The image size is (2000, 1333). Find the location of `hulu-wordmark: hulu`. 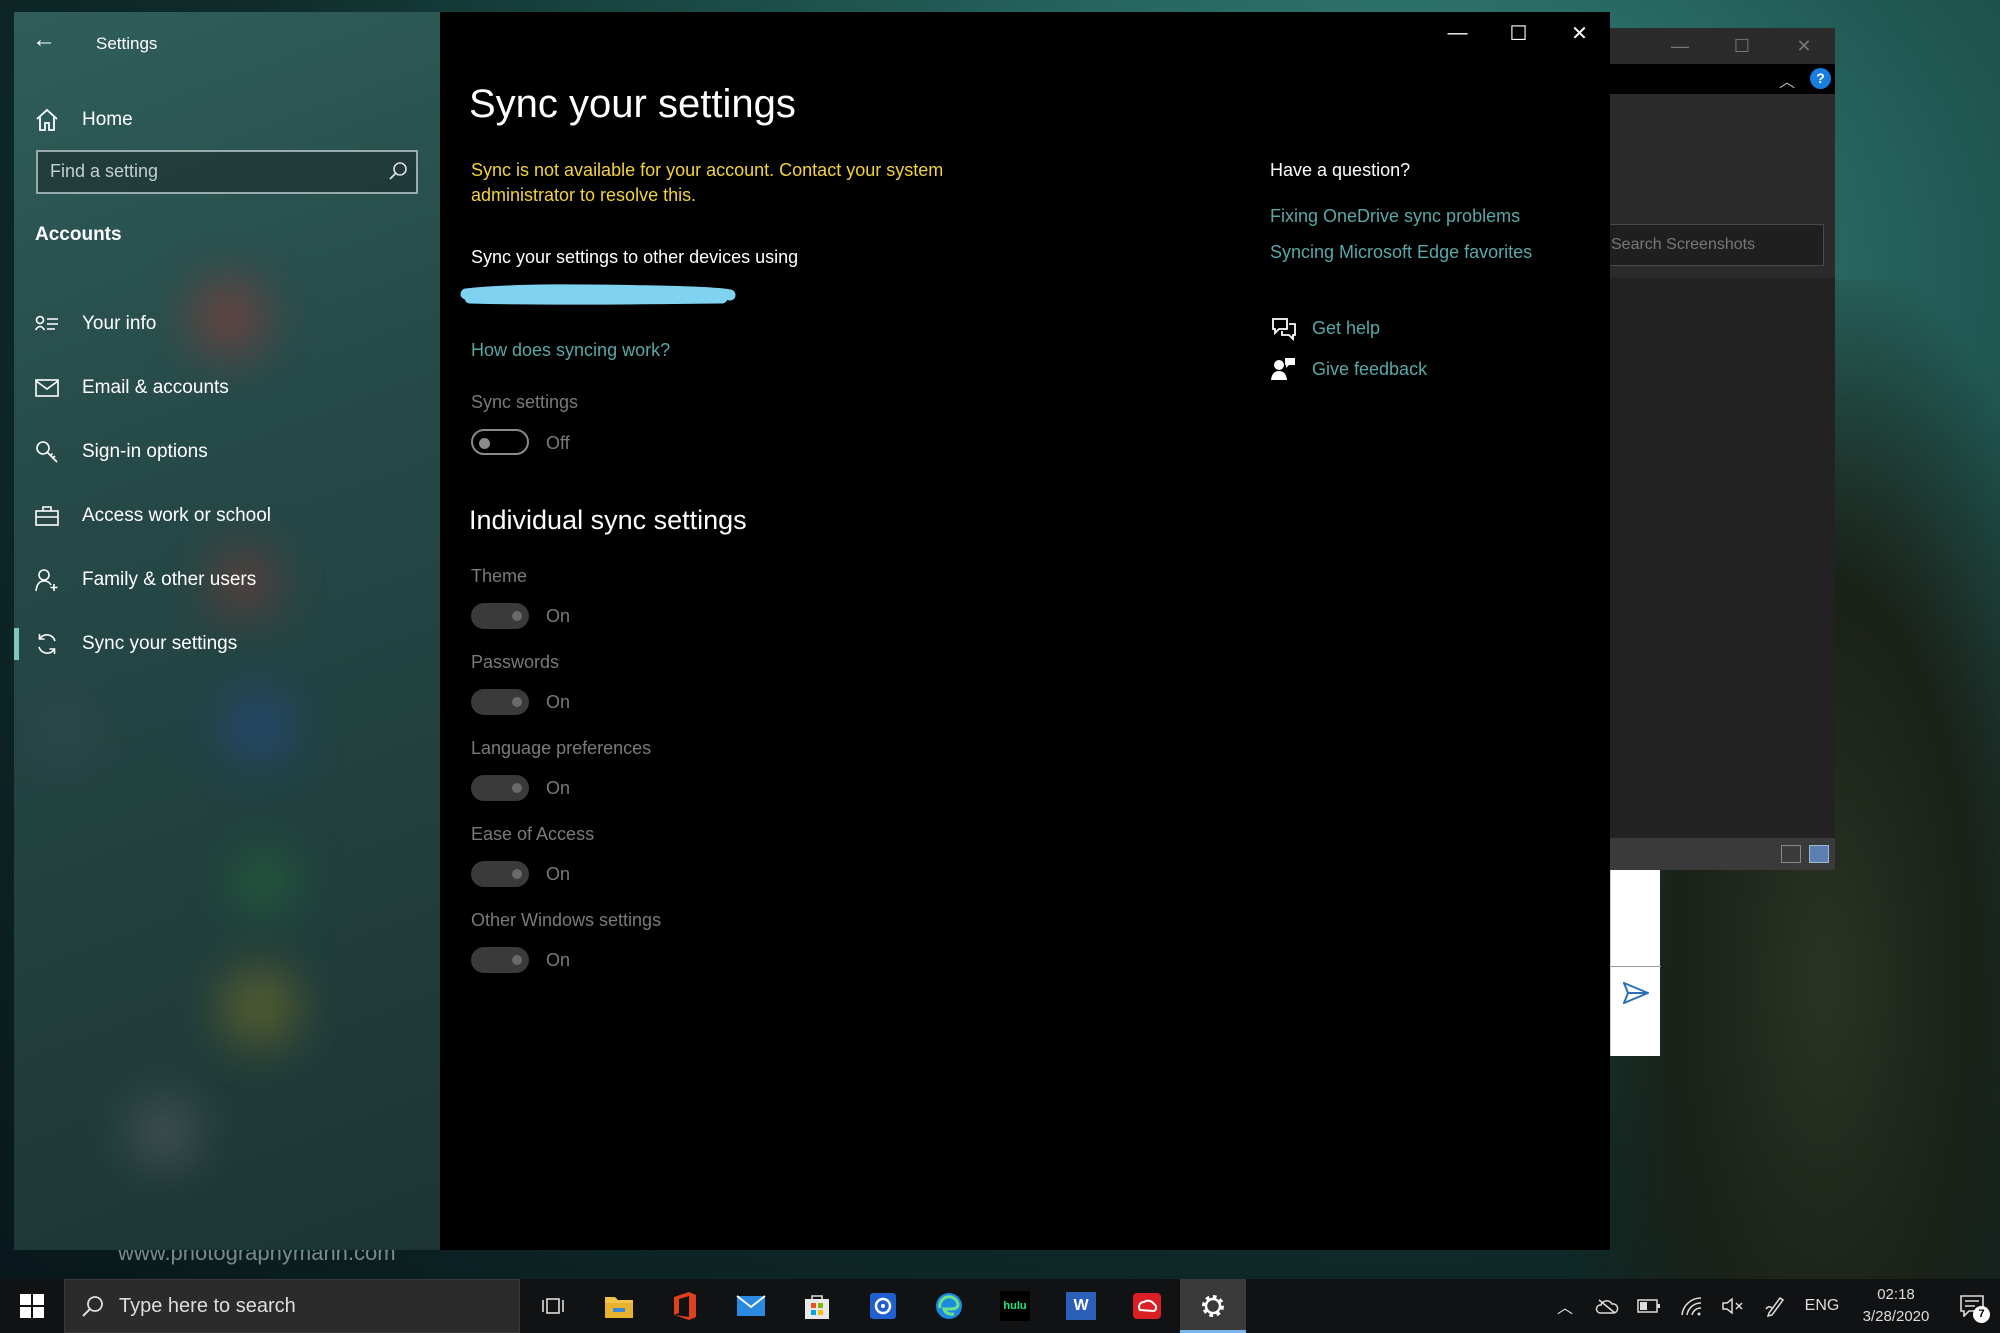

hulu-wordmark: hulu is located at coordinates (1015, 1306).